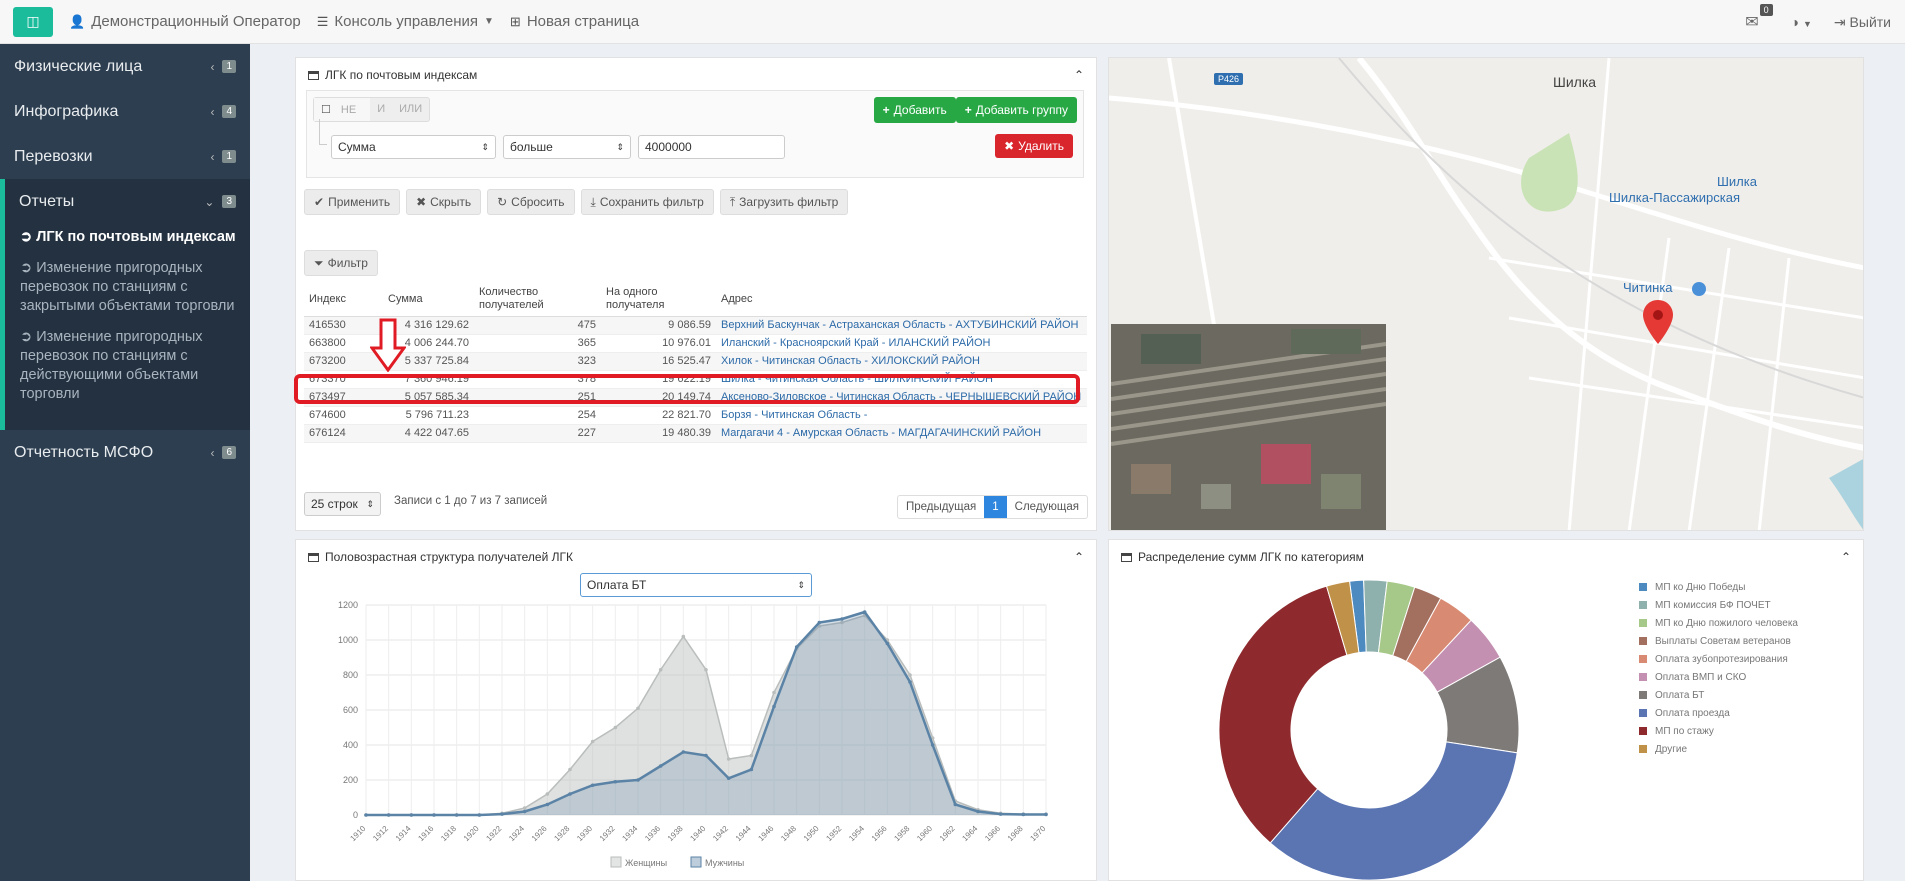  Describe the element at coordinates (444, 202) in the screenshot. I see `hide-button: ✖ Скрыть` at that location.